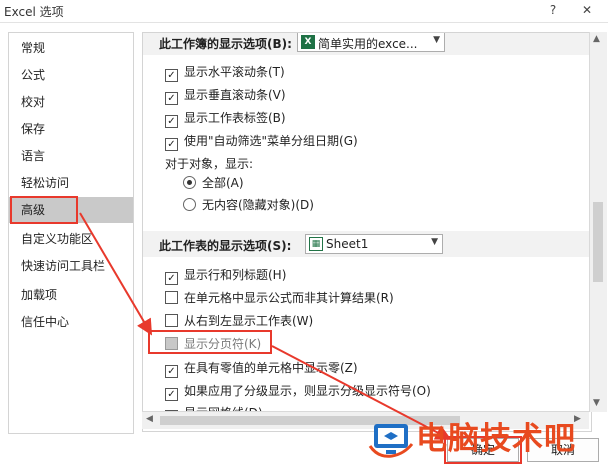 The height and width of the screenshot is (464, 608). I want to click on sheet-section-header: 此工作表的显示选项(S): ▦ Sheet1 ▼, so click(366, 244).